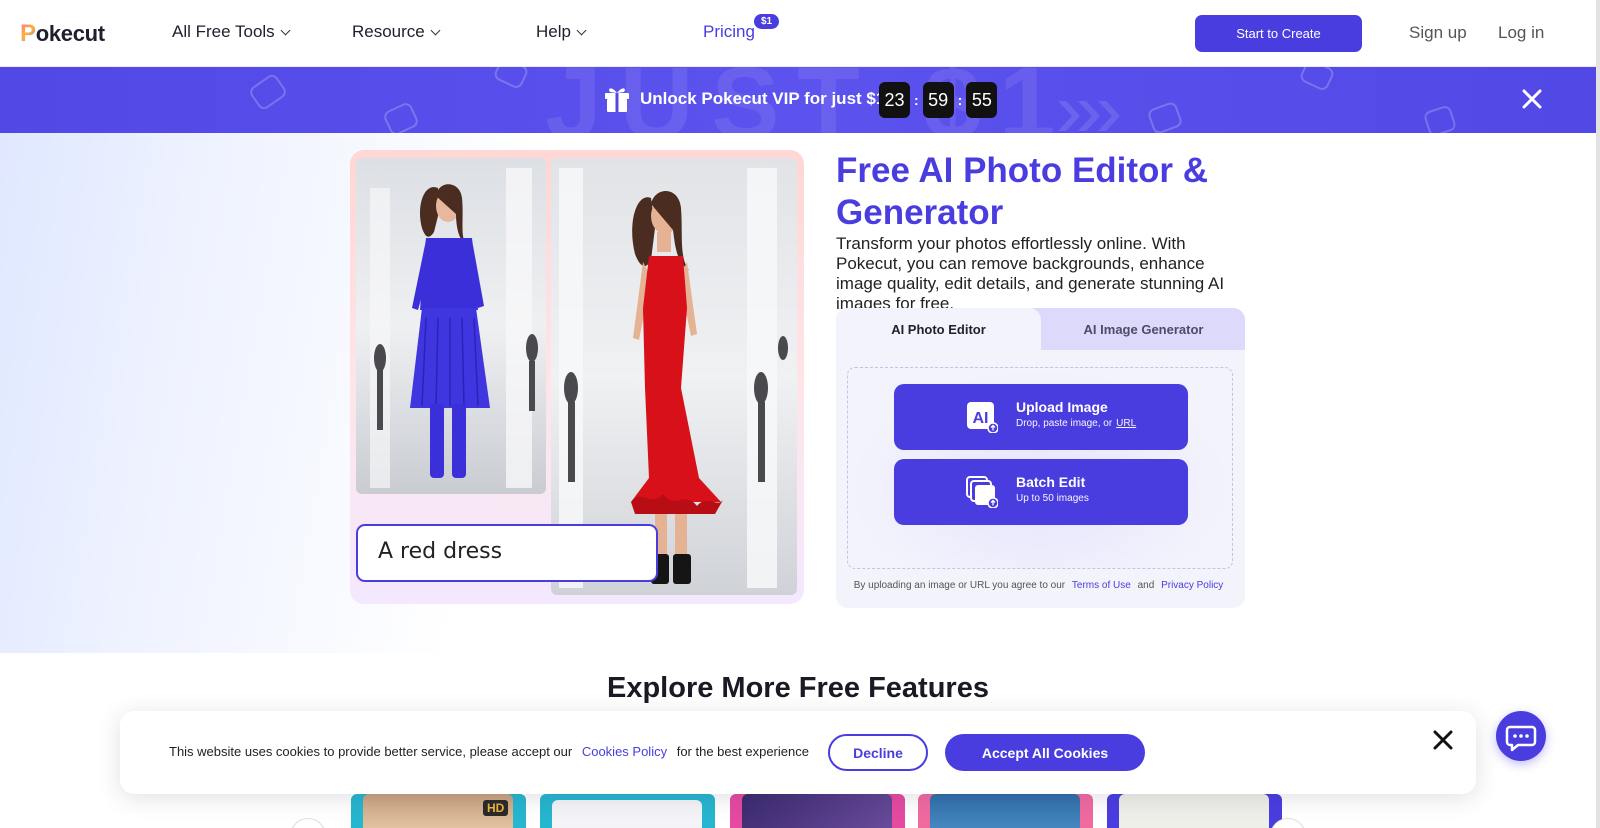 The height and width of the screenshot is (828, 1600). Describe the element at coordinates (1101, 585) in the screenshot. I see `terms-of-use-link: Terms of Use` at that location.